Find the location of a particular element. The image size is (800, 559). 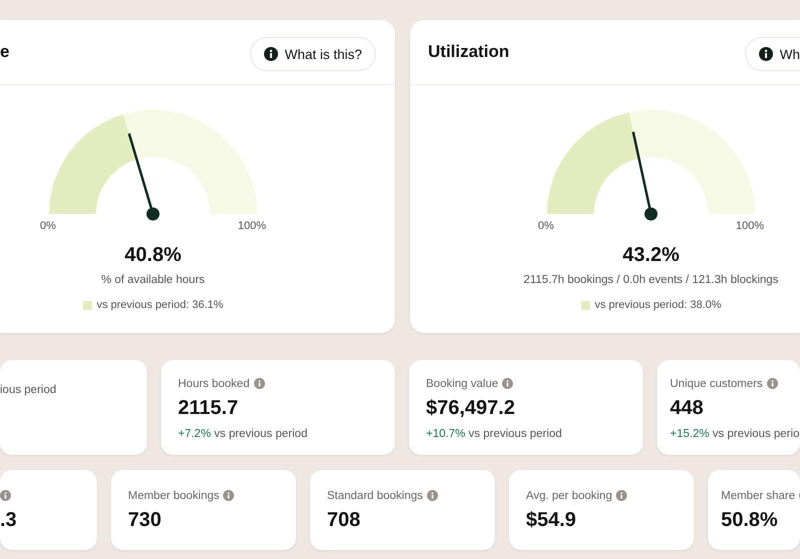

stat-value: $76,497.2 is located at coordinates (471, 408).